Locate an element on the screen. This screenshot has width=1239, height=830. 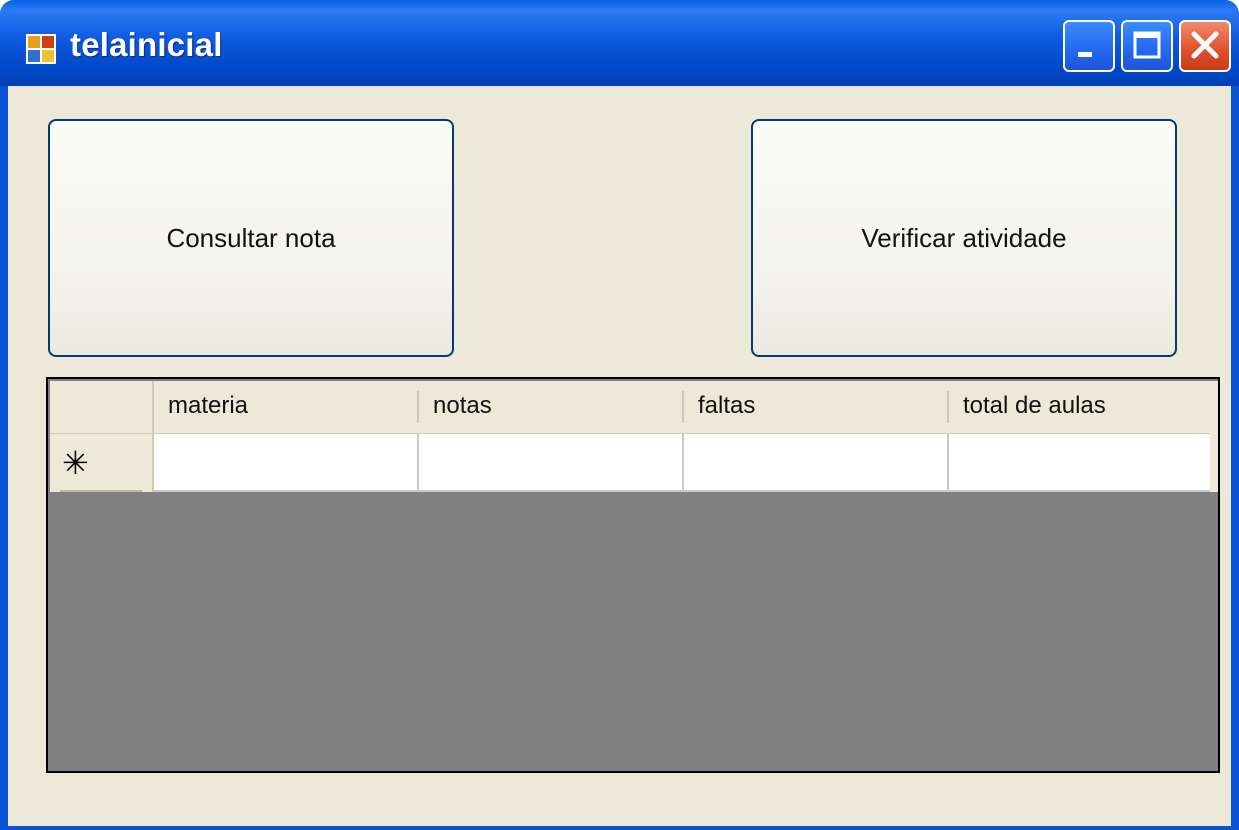
maximize-icon is located at coordinates (1147, 45).